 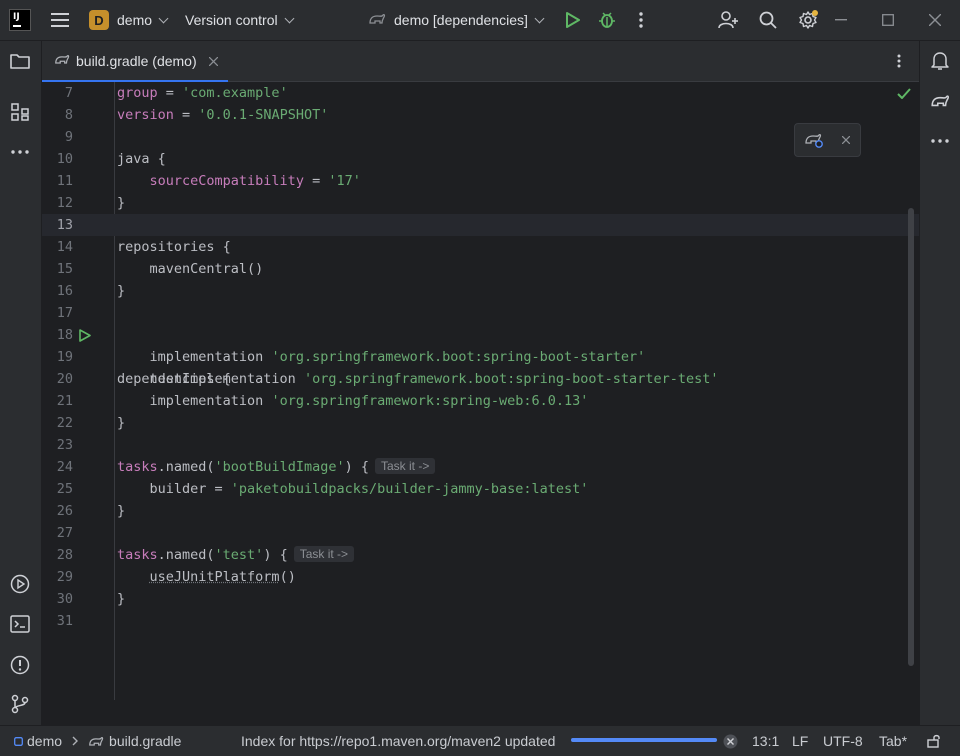 I want to click on cancel-progress-icon, so click(x=730, y=741).